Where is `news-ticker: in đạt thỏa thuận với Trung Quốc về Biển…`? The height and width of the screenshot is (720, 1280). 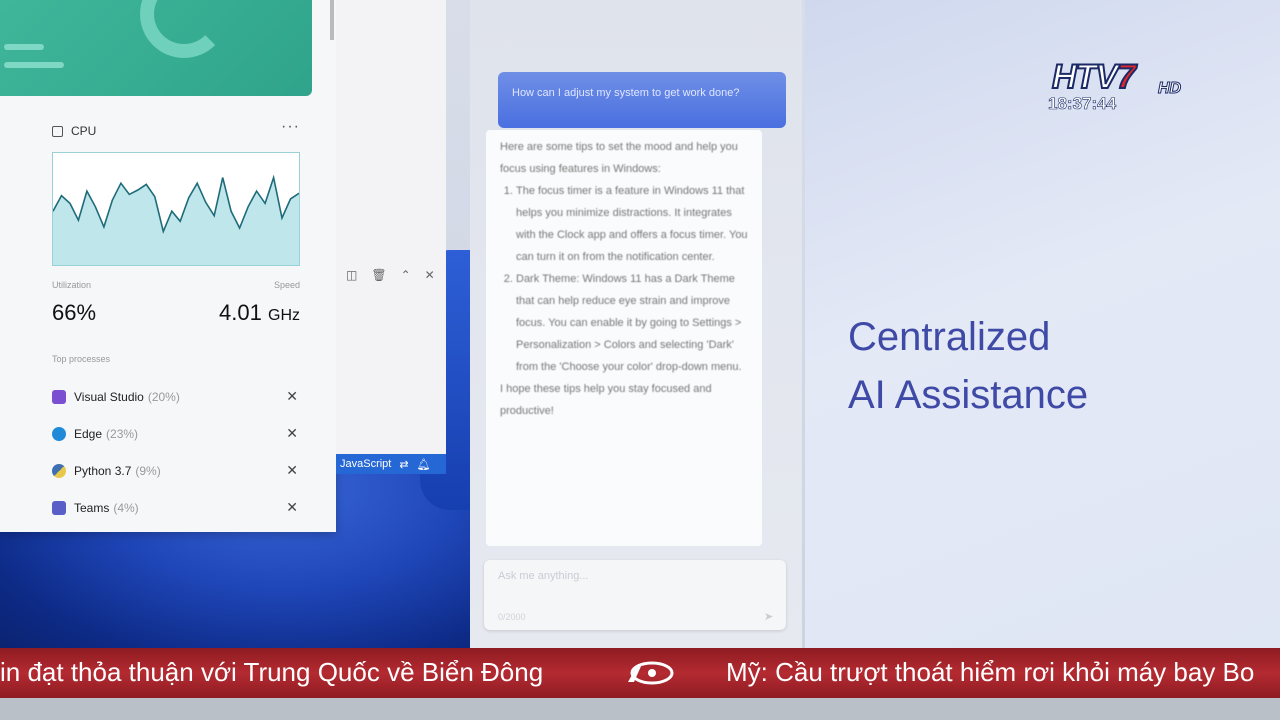
news-ticker: in đạt thỏa thuận với Trung Quốc về Biển… is located at coordinates (640, 673).